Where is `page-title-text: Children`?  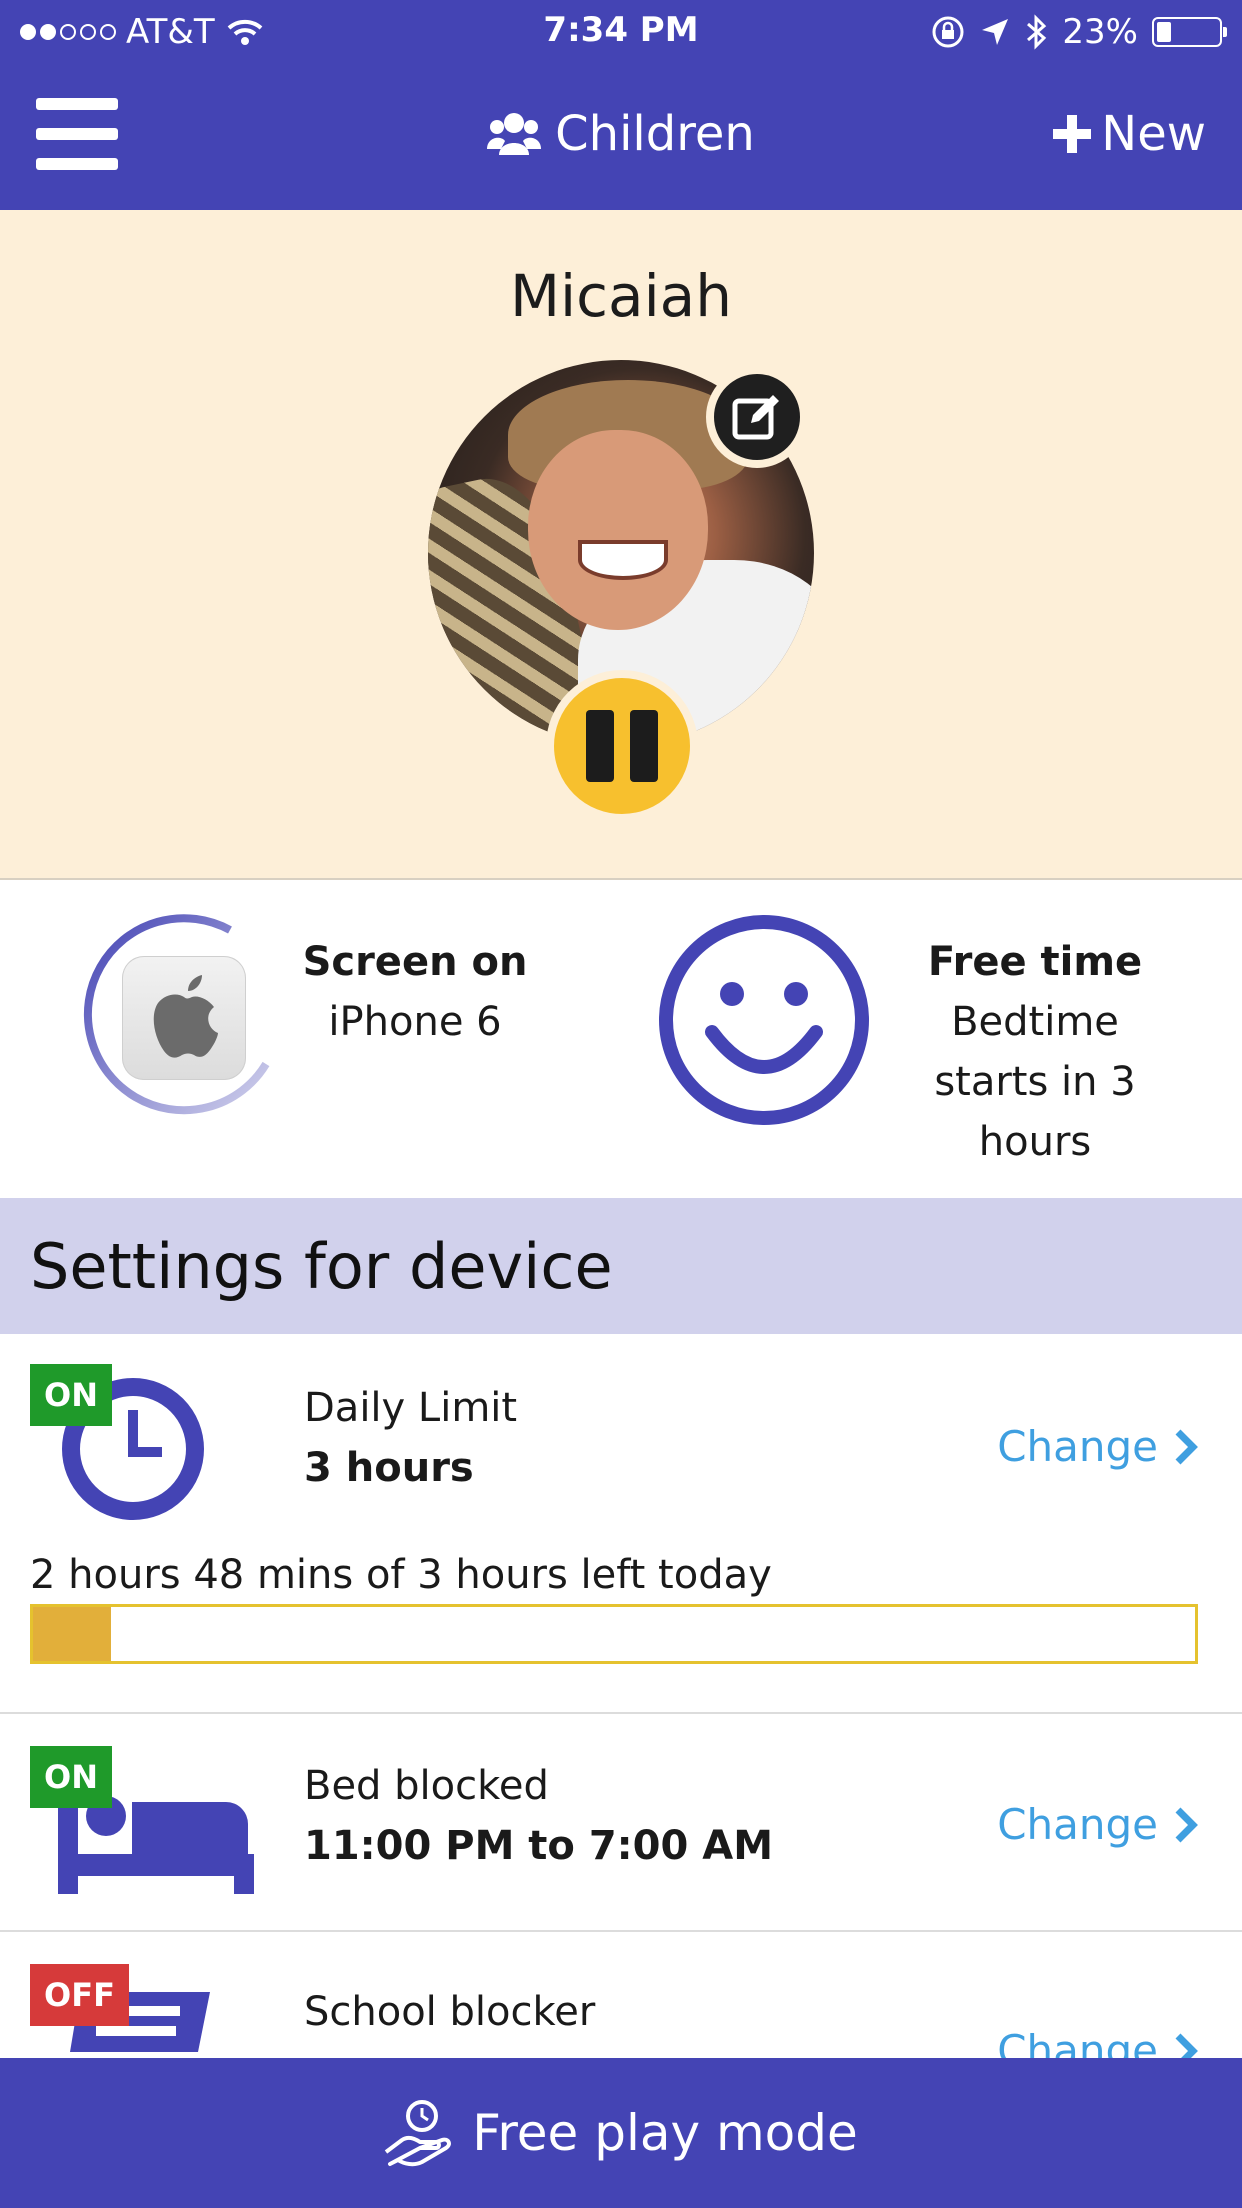
page-title-text: Children is located at coordinates (655, 134).